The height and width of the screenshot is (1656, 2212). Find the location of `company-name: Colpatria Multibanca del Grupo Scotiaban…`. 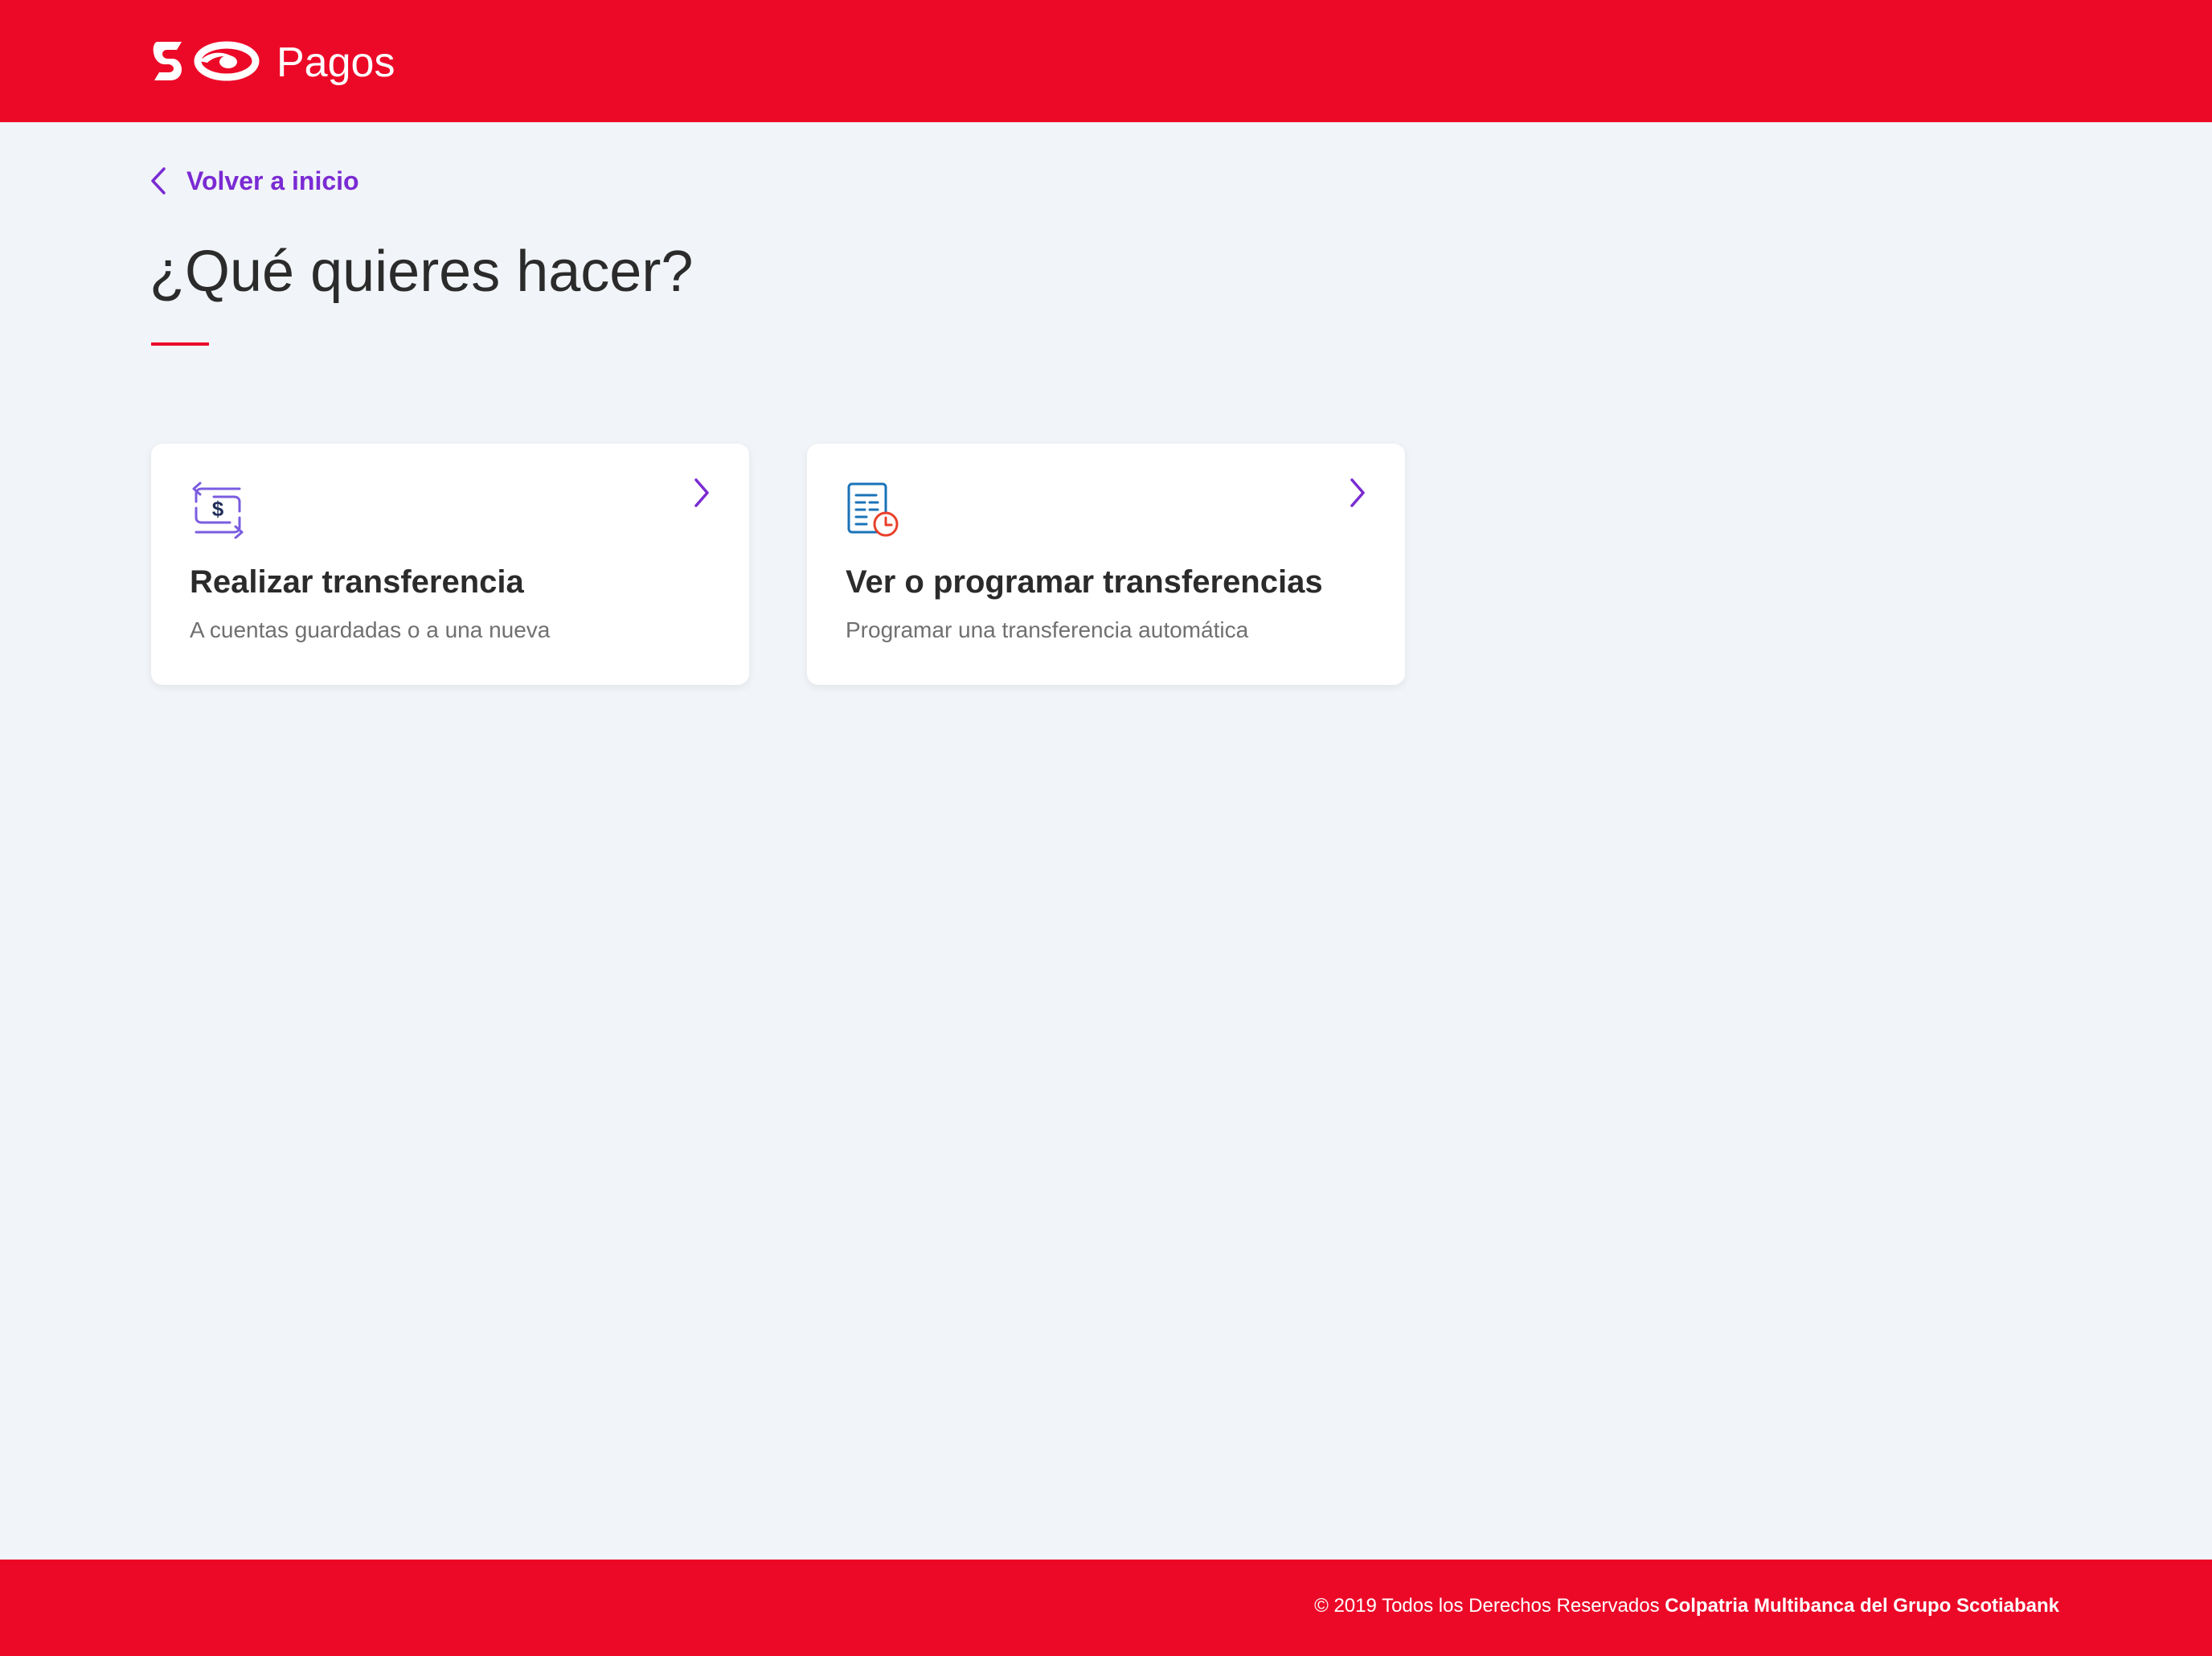

company-name: Colpatria Multibanca del Grupo Scotiaban… is located at coordinates (1862, 1606).